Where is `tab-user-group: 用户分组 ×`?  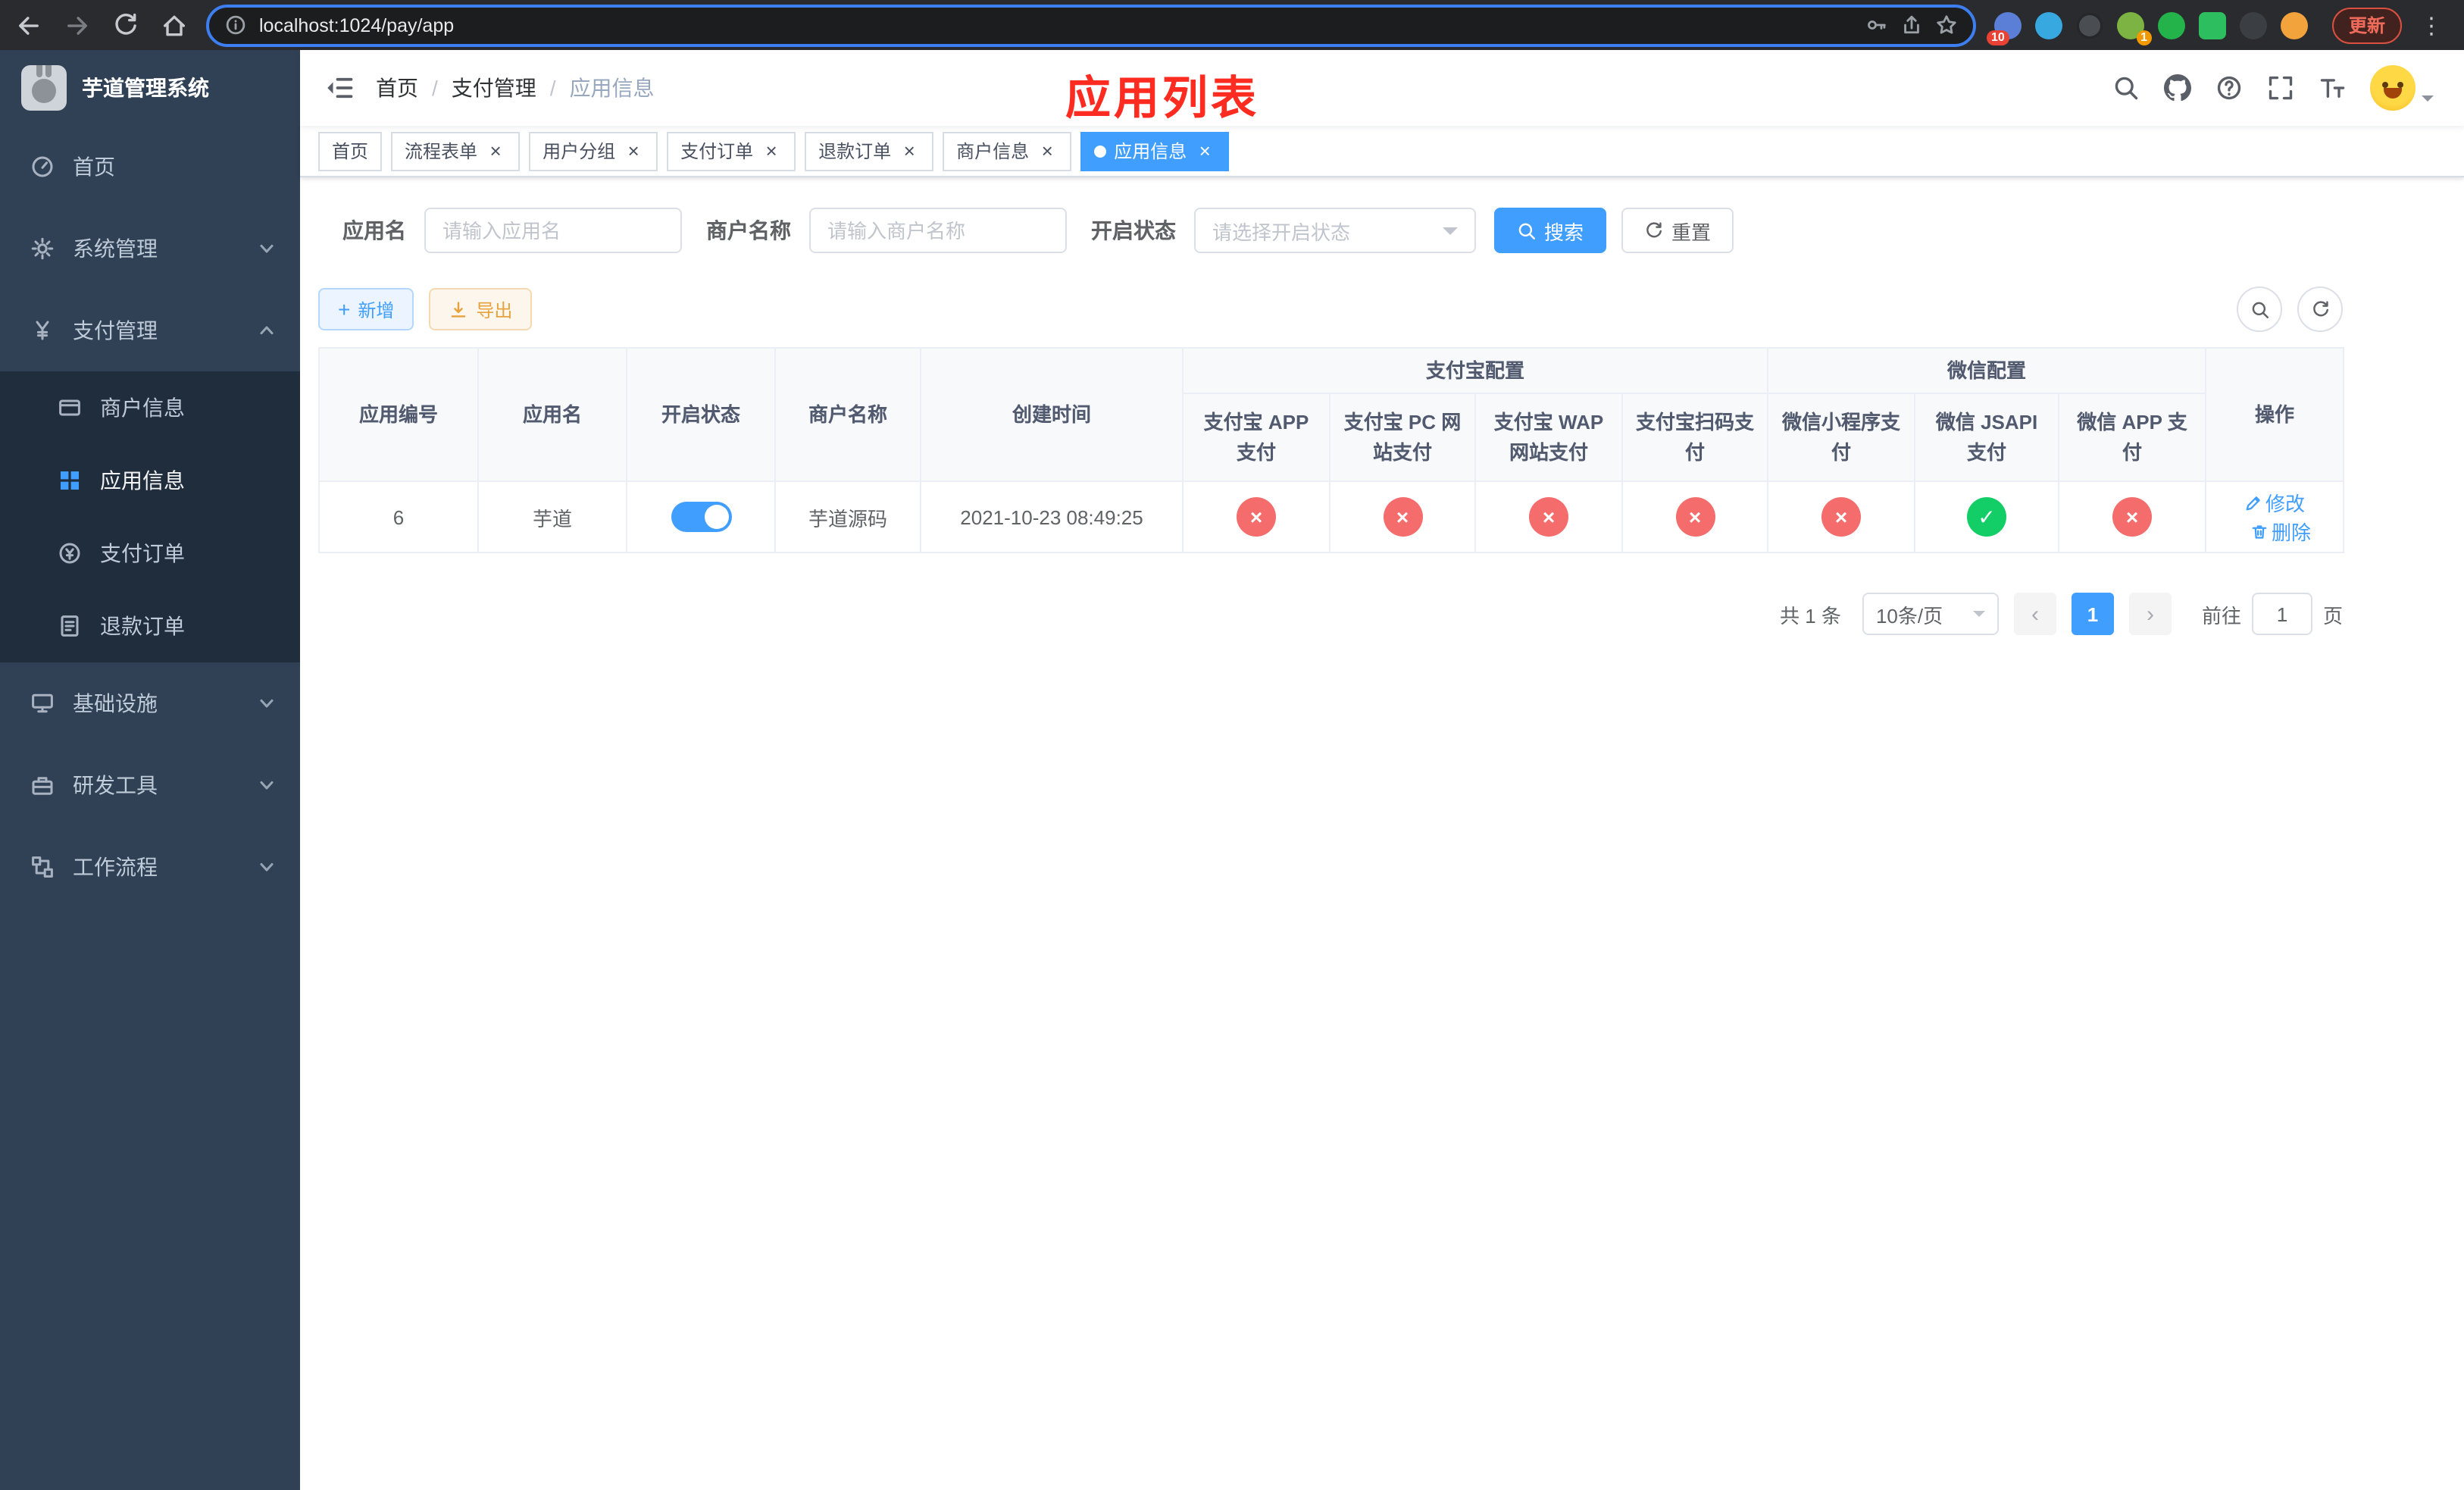 tab-user-group: 用户分组 × is located at coordinates (593, 151).